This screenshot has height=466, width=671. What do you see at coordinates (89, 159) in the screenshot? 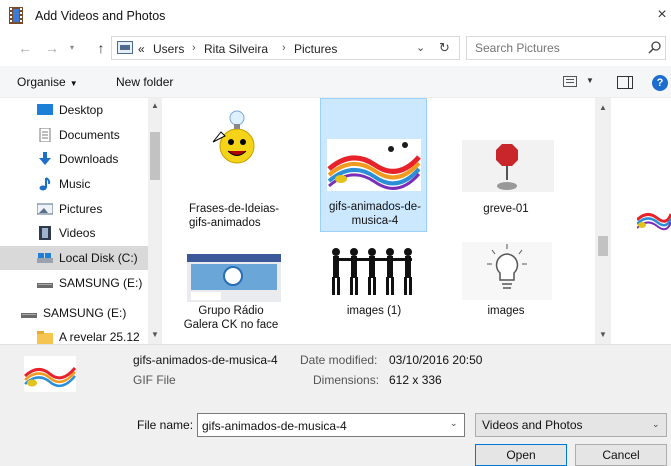
I see `sidebar-item-label: Downloads` at bounding box center [89, 159].